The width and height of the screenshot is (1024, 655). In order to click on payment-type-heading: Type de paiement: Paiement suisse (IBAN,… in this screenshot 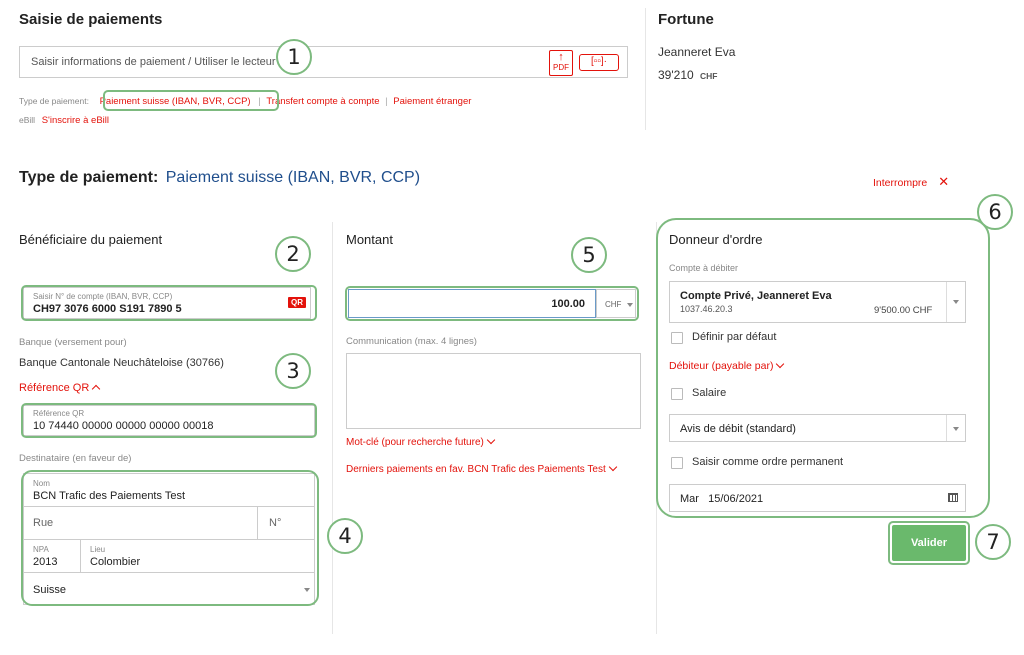, I will do `click(219, 178)`.